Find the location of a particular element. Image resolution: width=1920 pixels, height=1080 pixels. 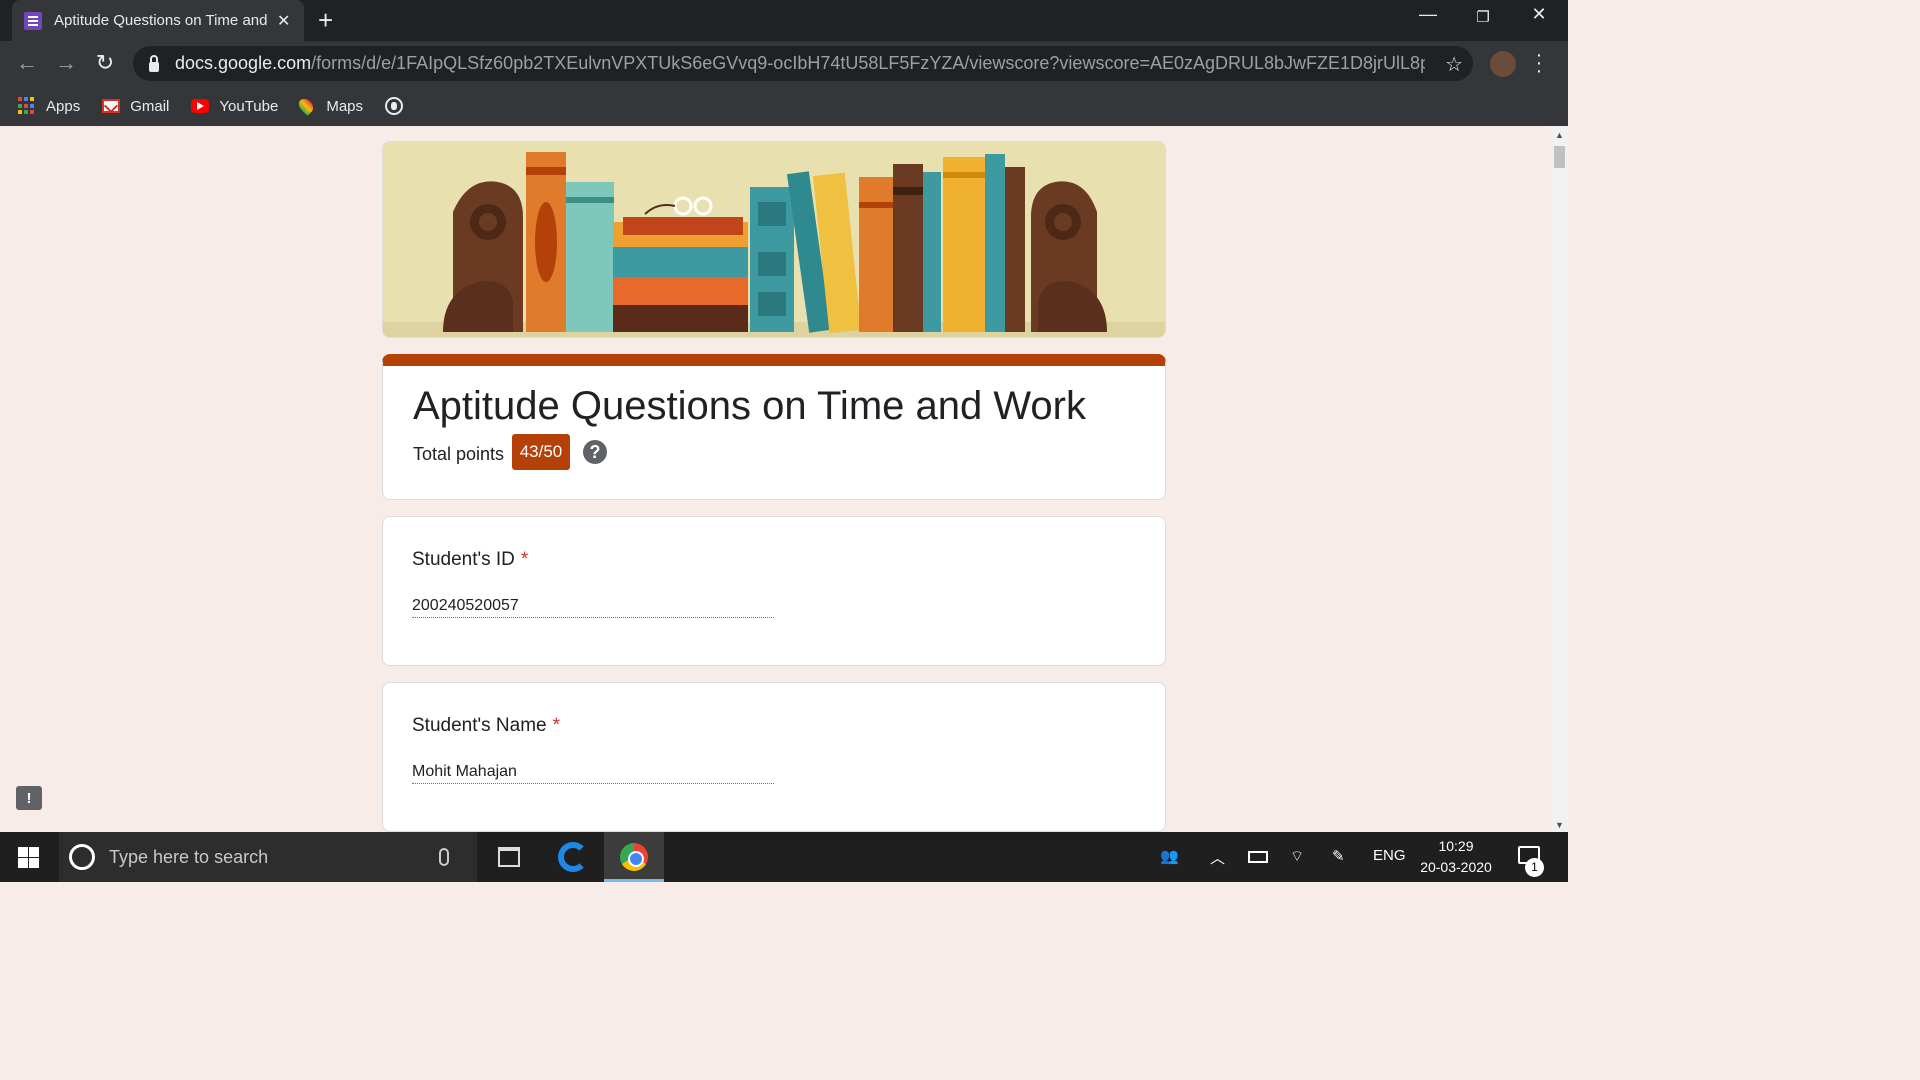

browser-menu-icon: · · · is located at coordinates (1539, 63).